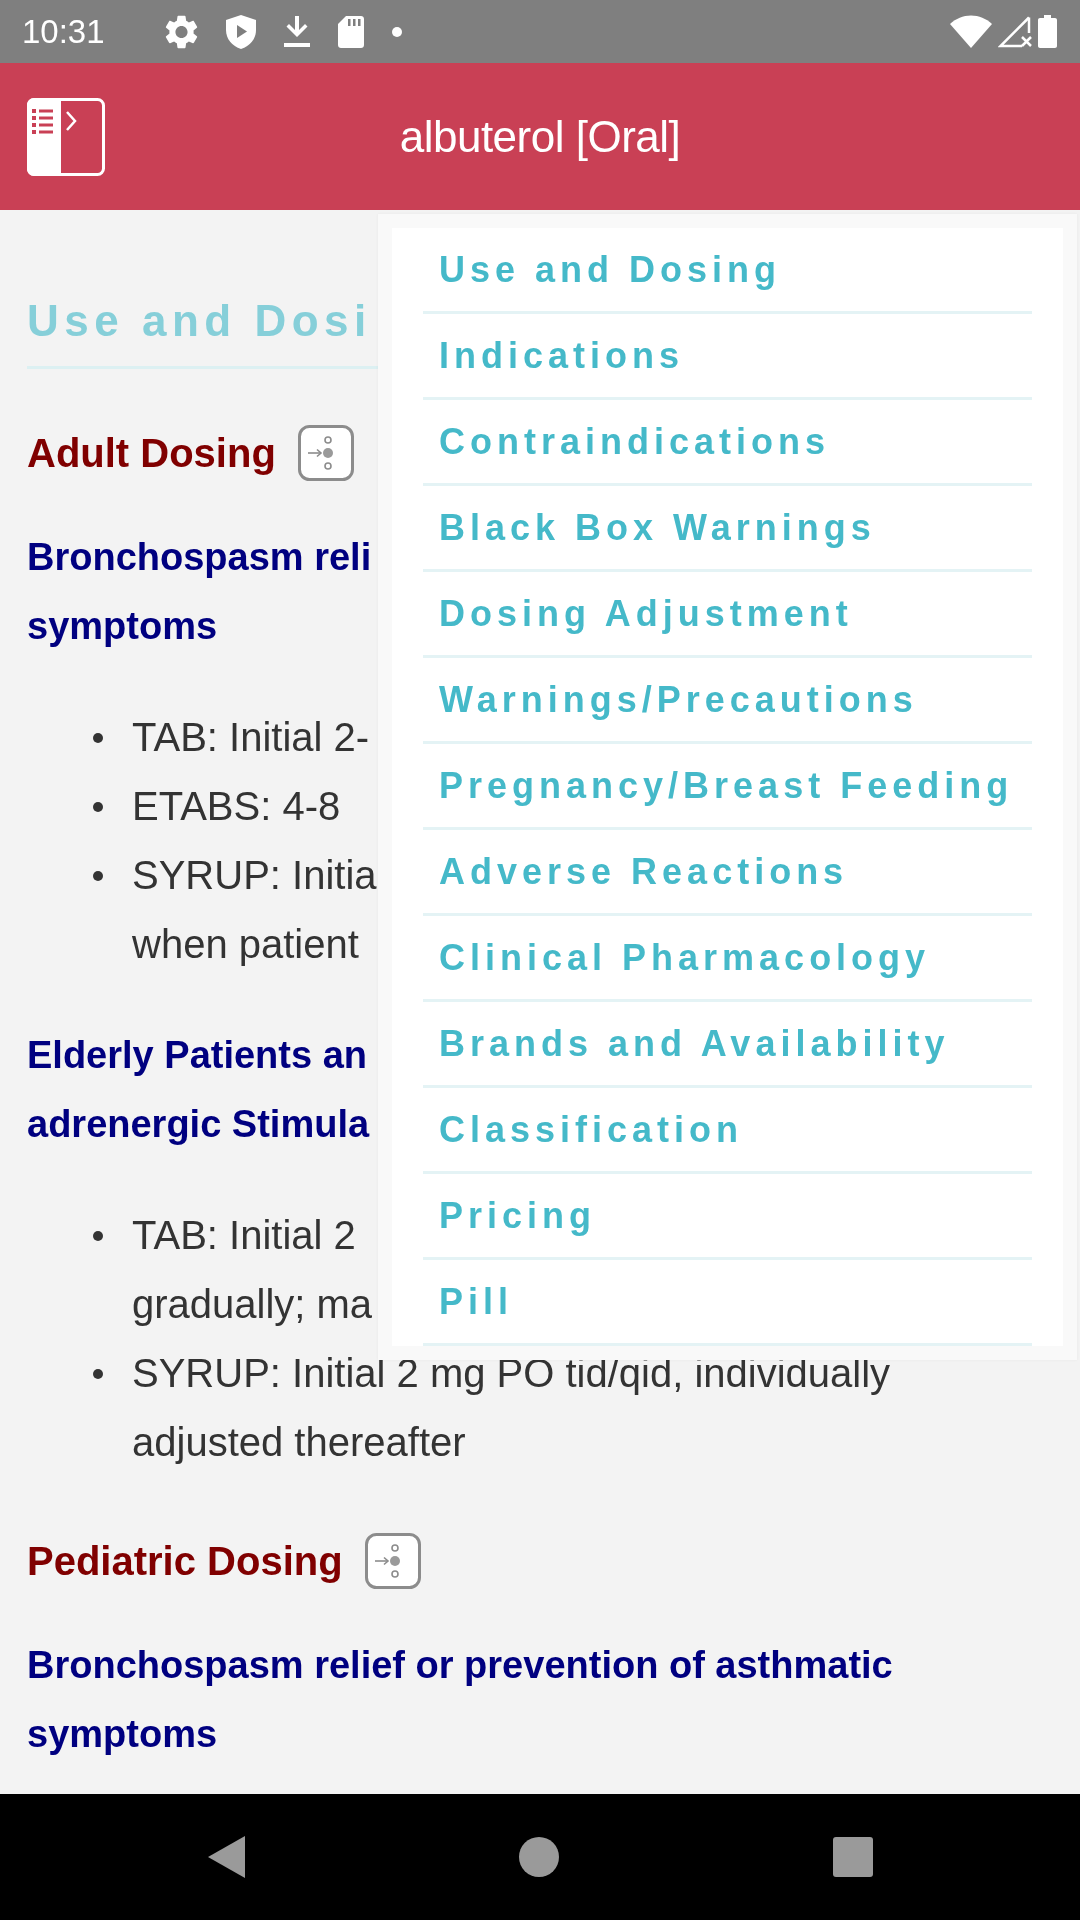 Image resolution: width=1080 pixels, height=1920 pixels. Describe the element at coordinates (185, 1561) in the screenshot. I see `dosing-group-title: Pediatric Dosing` at that location.